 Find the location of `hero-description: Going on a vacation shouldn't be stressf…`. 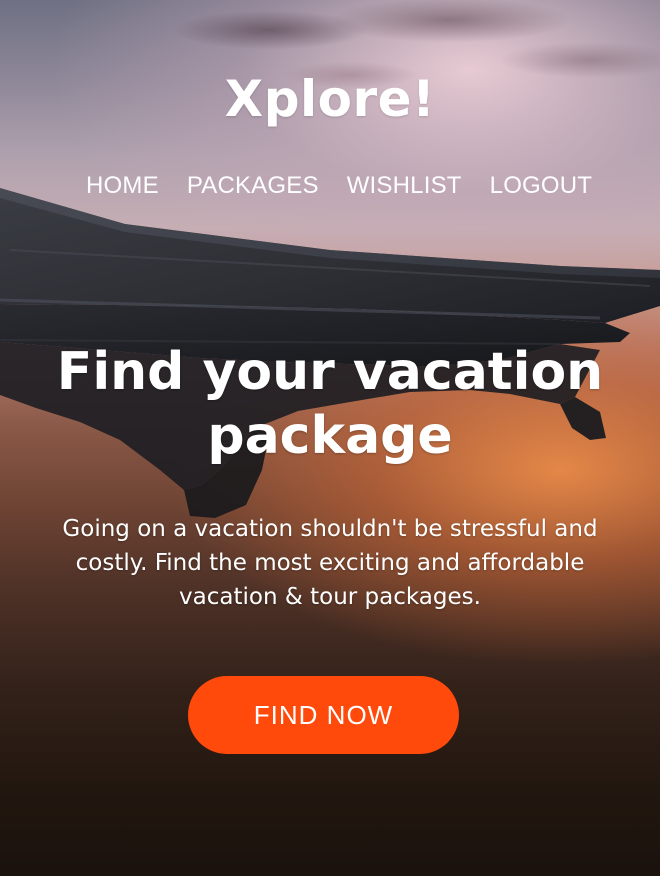

hero-description: Going on a vacation shouldn't be stressf… is located at coordinates (330, 563).